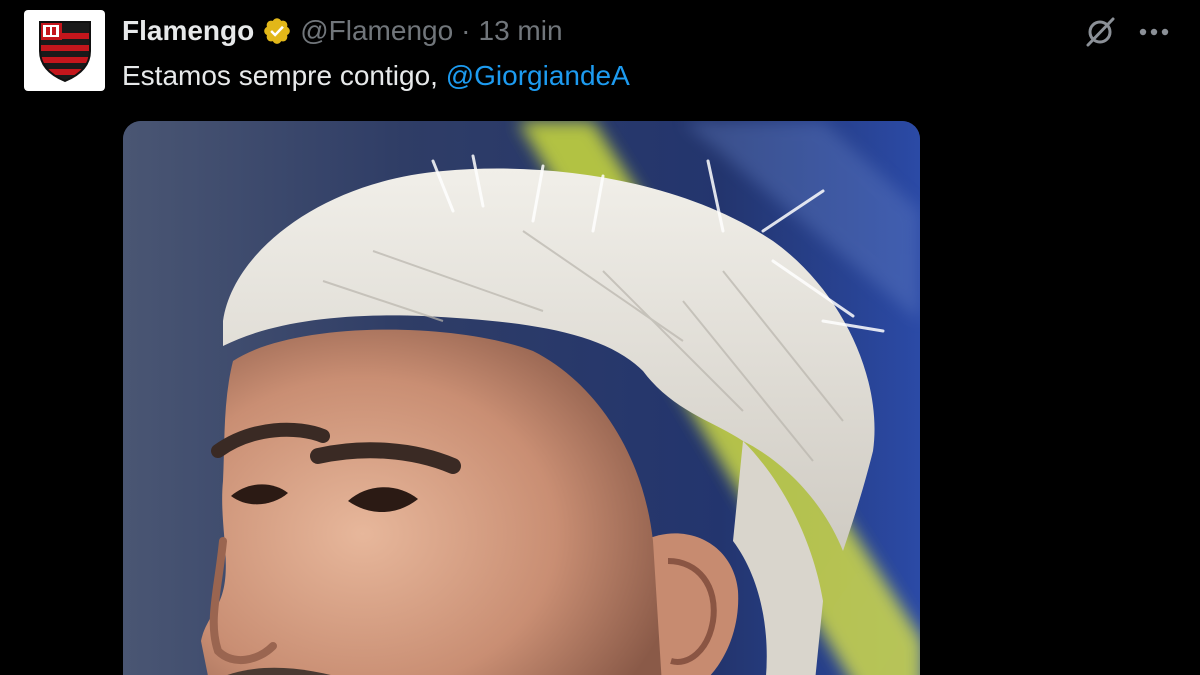  I want to click on more-dots-icon, so click(1154, 32).